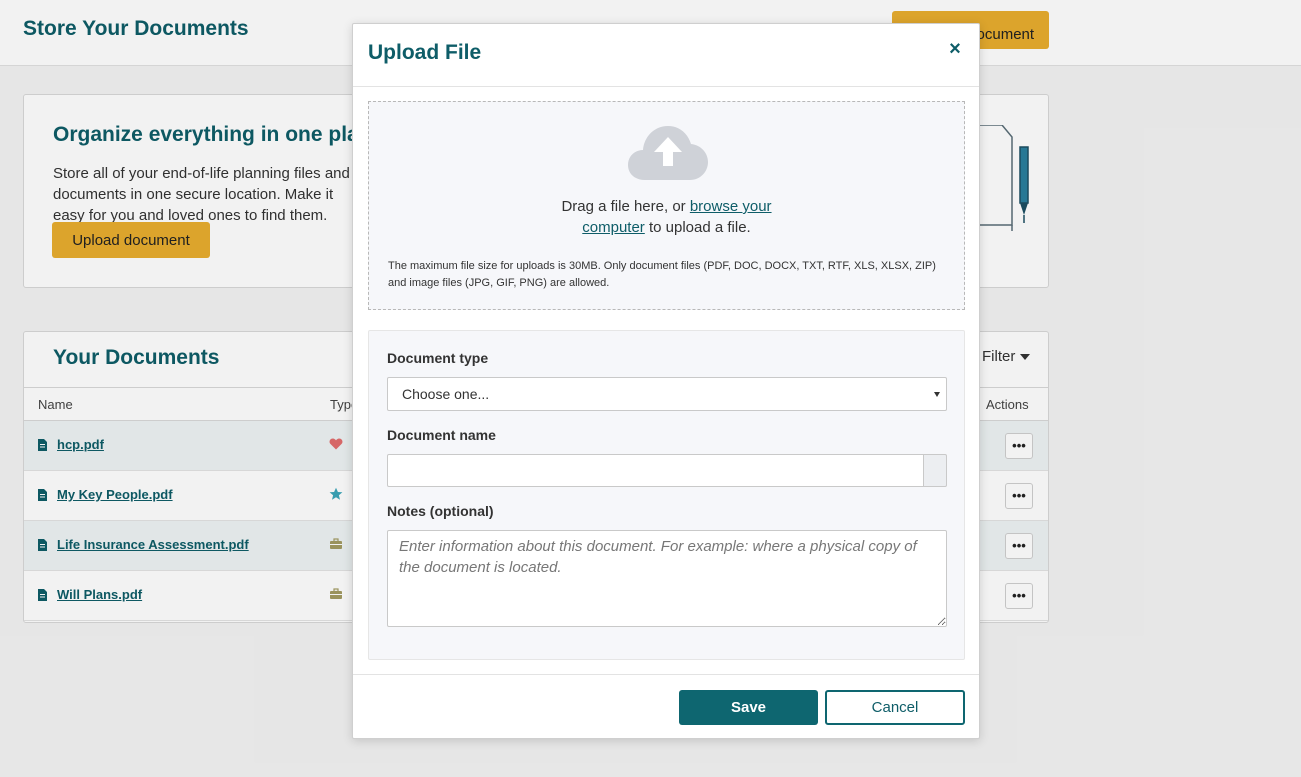 This screenshot has width=1301, height=777. Describe the element at coordinates (438, 358) in the screenshot. I see `document-type-label: Document type` at that location.